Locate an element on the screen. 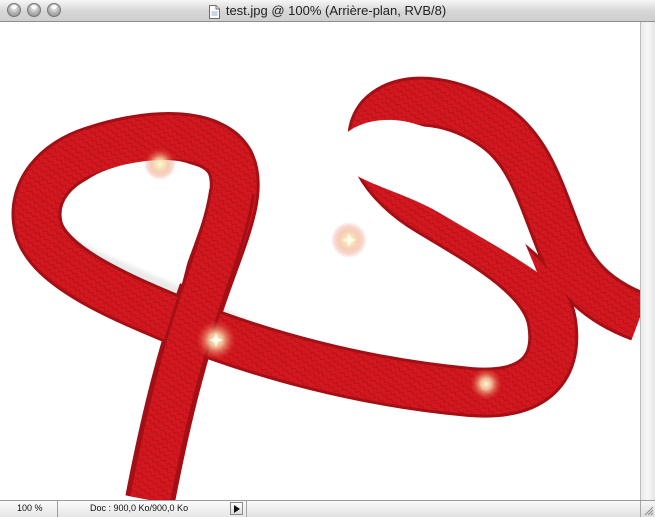  vertical-scrollbar is located at coordinates (647, 261).